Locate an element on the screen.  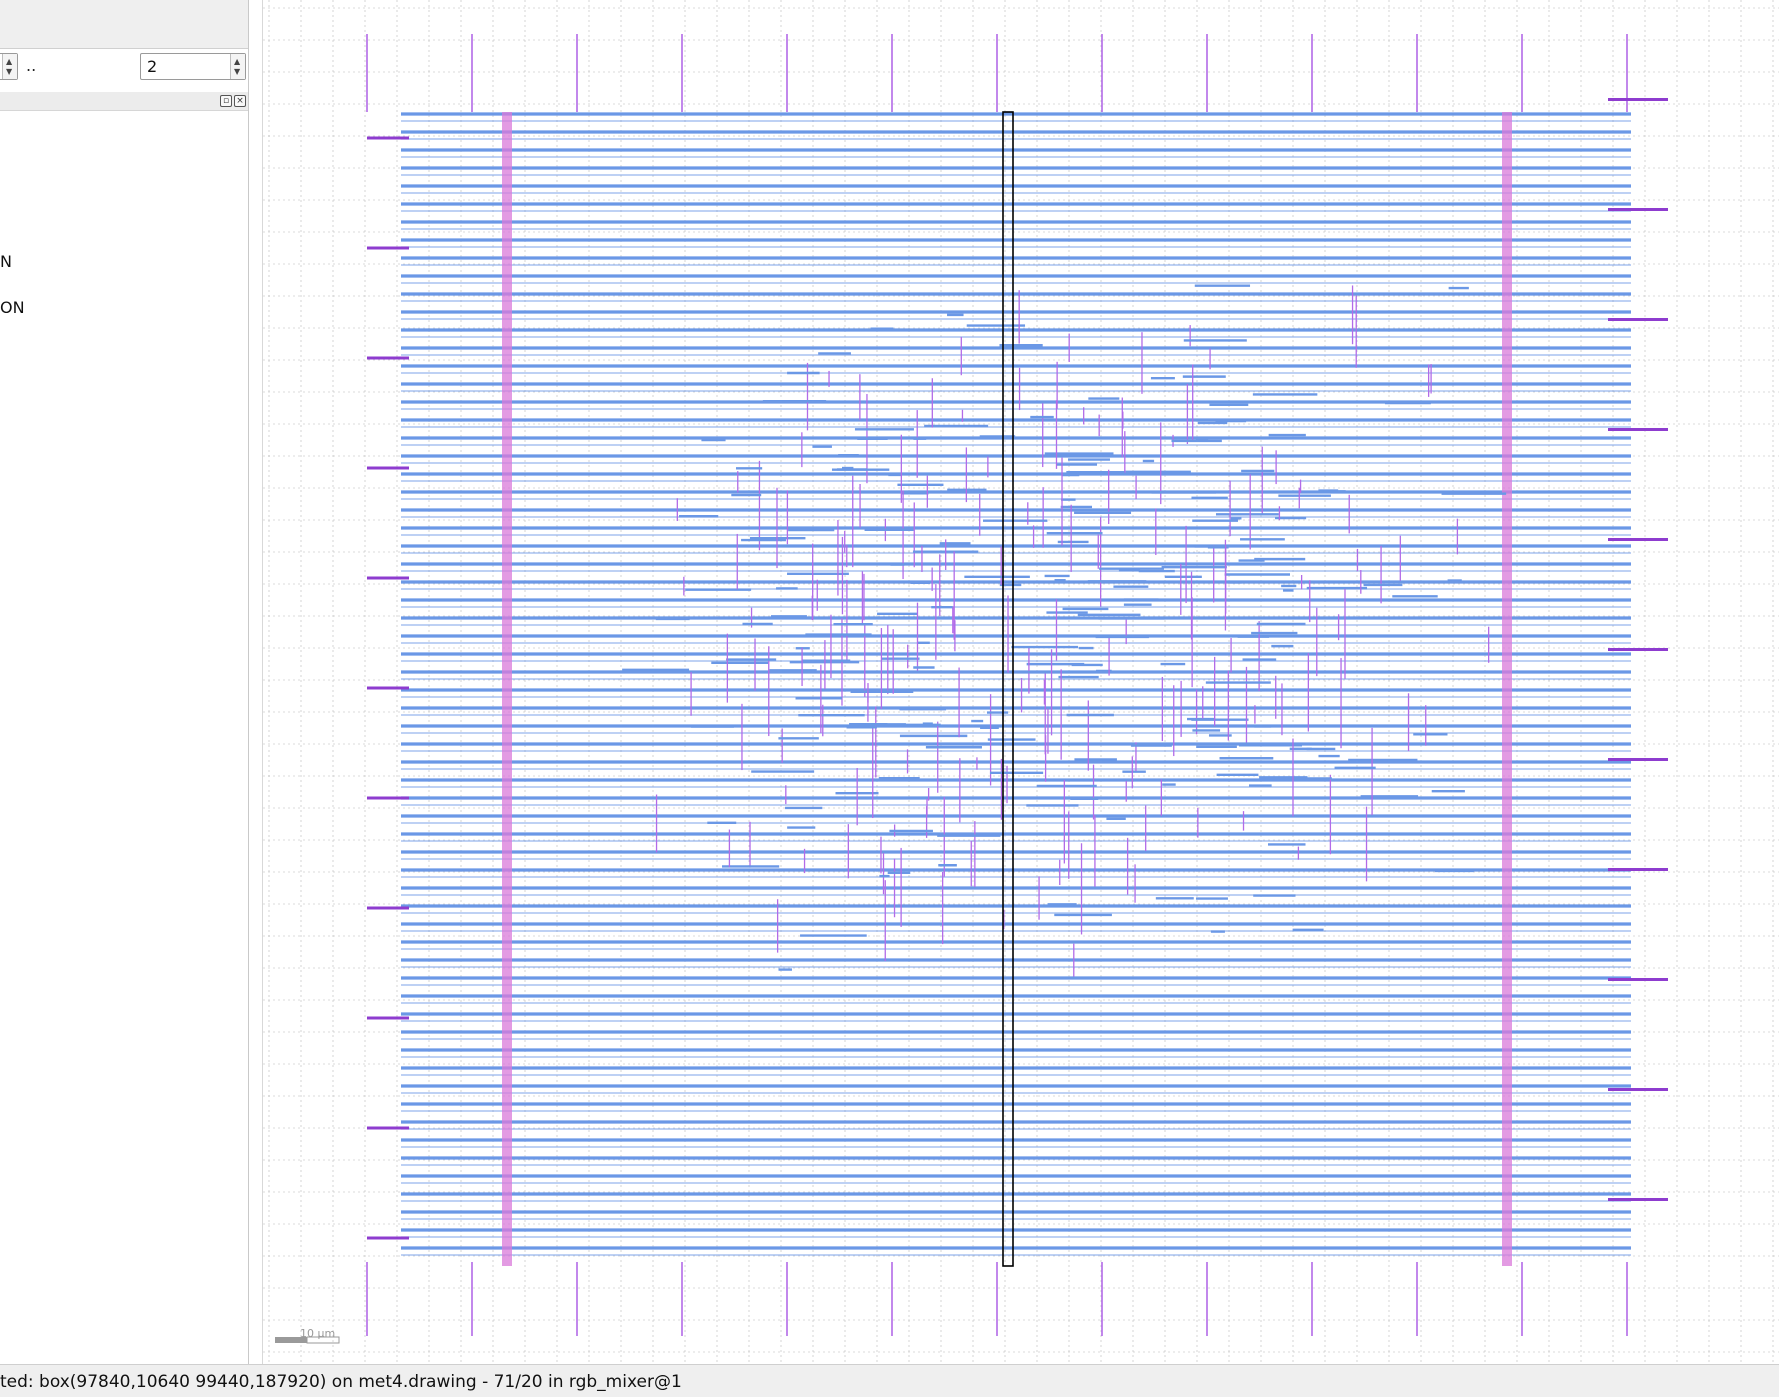
range-start-spinbox: ▲ ▼ is located at coordinates (9, 66).